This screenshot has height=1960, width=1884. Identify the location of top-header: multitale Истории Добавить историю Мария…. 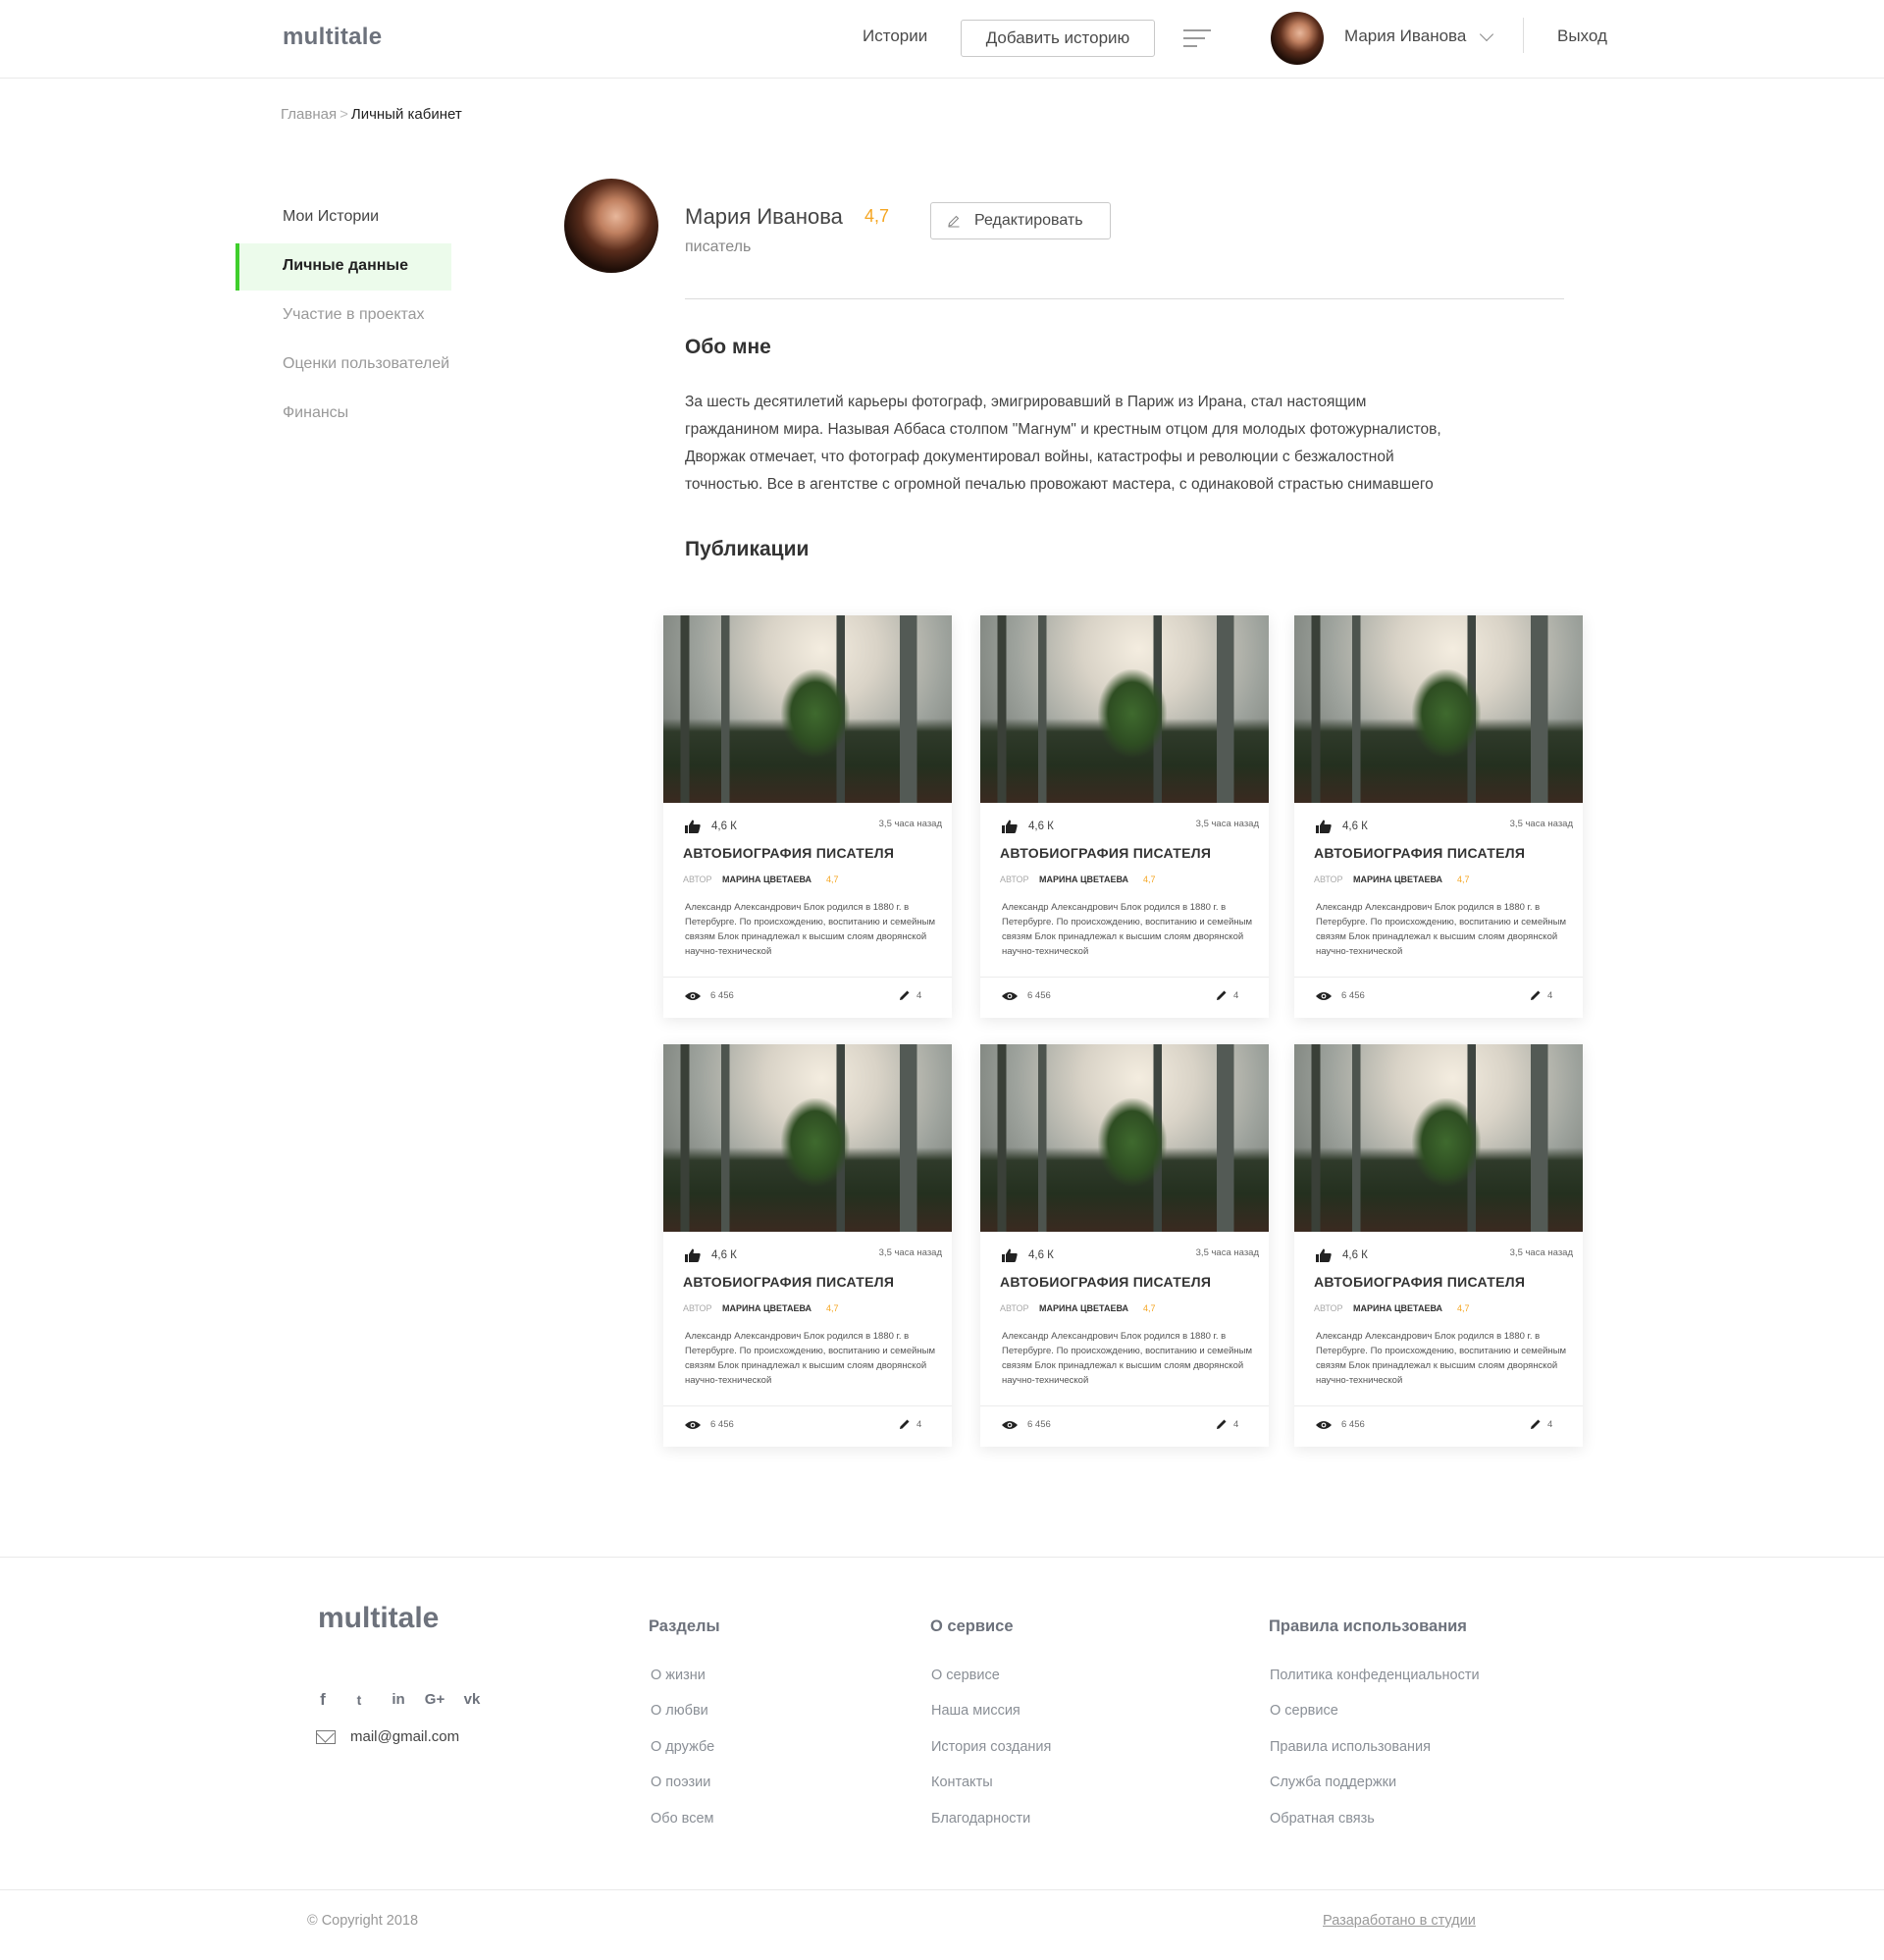
(942, 40).